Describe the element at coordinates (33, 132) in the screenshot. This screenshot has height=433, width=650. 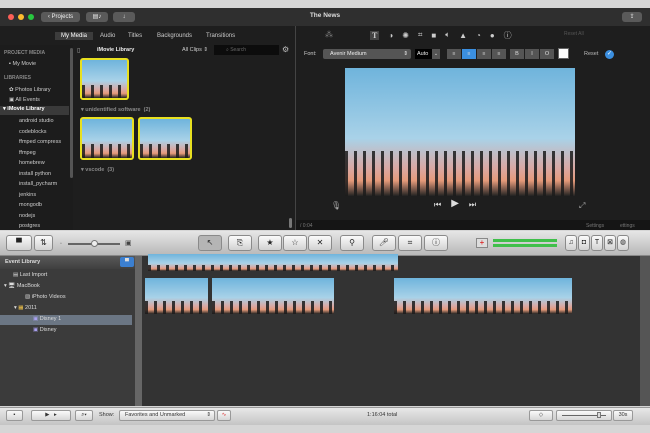
I see `sidebar-event-item: codeblocks` at that location.